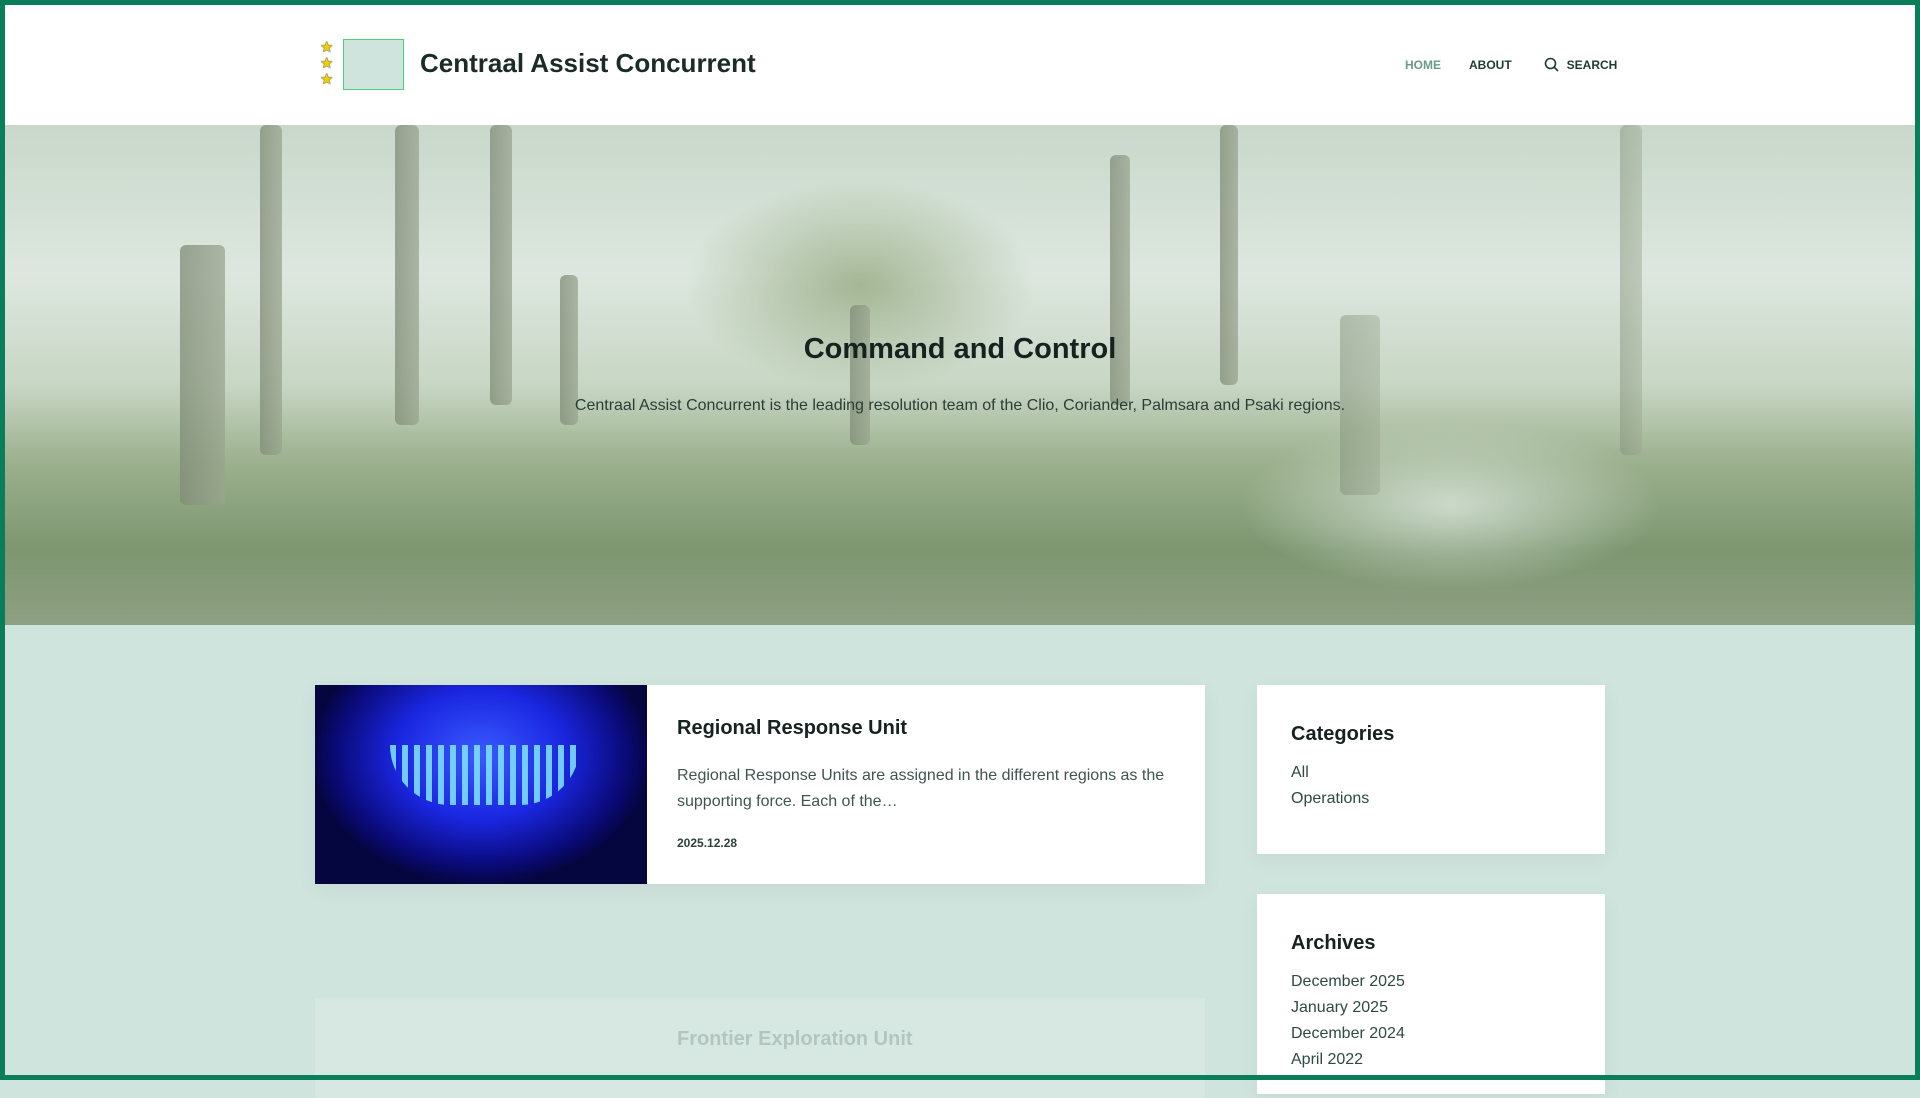 Image resolution: width=1920 pixels, height=1098 pixels. Describe the element at coordinates (795, 1039) in the screenshot. I see `post-title: Frontier Exploration Unit` at that location.